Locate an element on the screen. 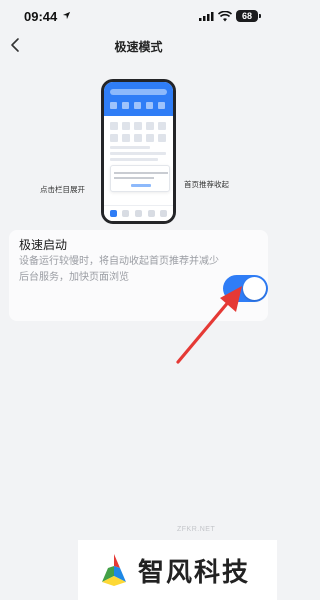 Image resolution: width=320 pixels, height=600 pixels. battery-indicator: 68 is located at coordinates (247, 16).